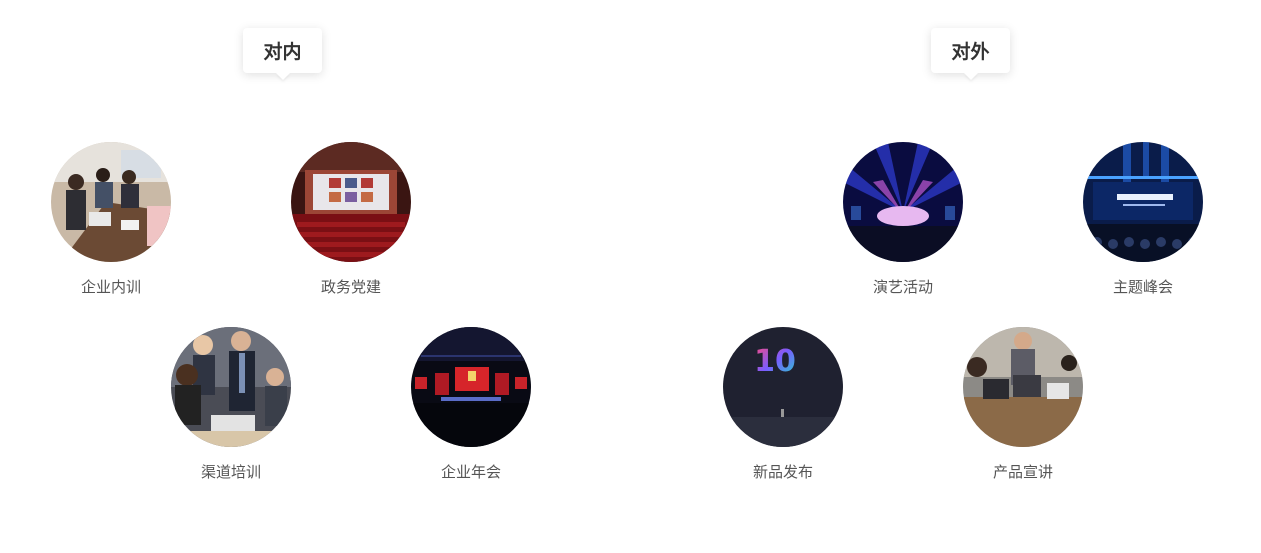 This screenshot has width=1261, height=553. What do you see at coordinates (470, 472) in the screenshot?
I see `annual-label: 企业年会` at bounding box center [470, 472].